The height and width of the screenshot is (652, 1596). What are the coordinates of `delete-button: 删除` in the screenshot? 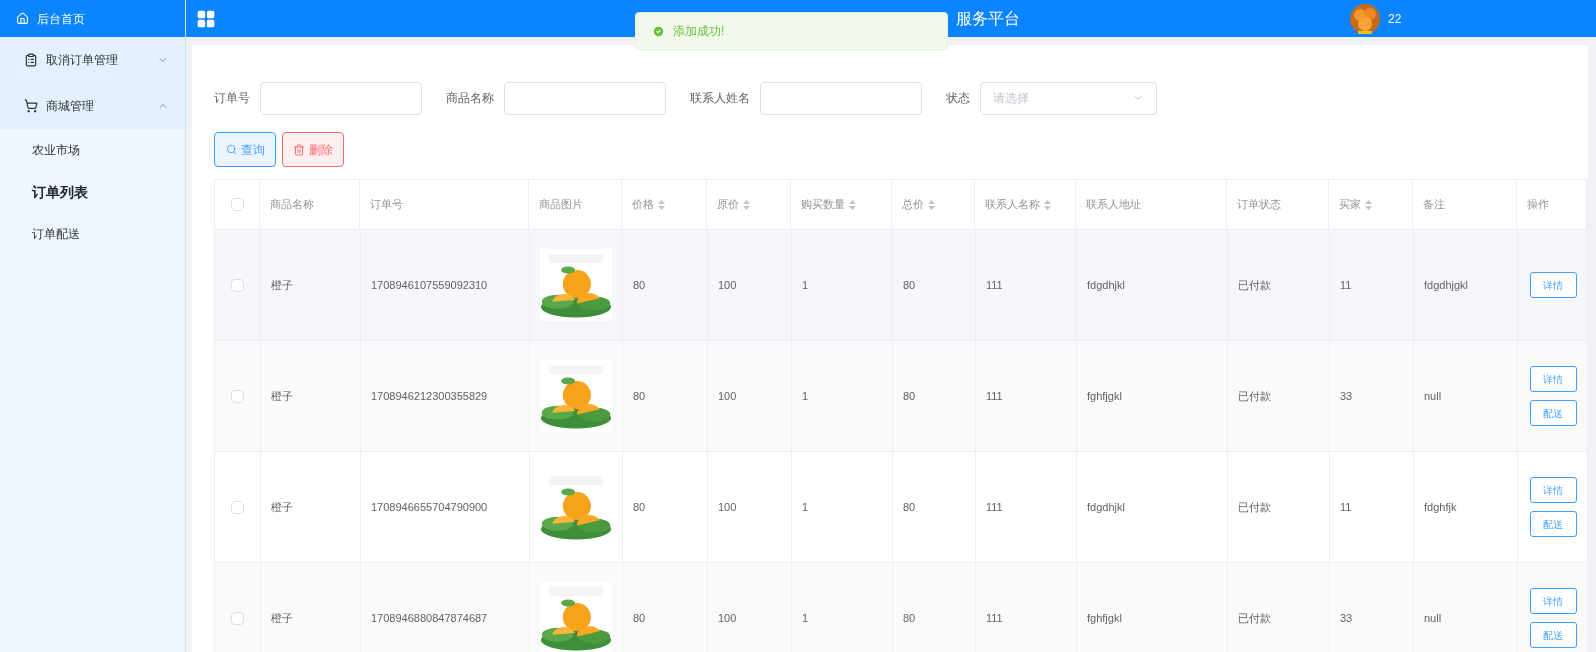 It's located at (313, 149).